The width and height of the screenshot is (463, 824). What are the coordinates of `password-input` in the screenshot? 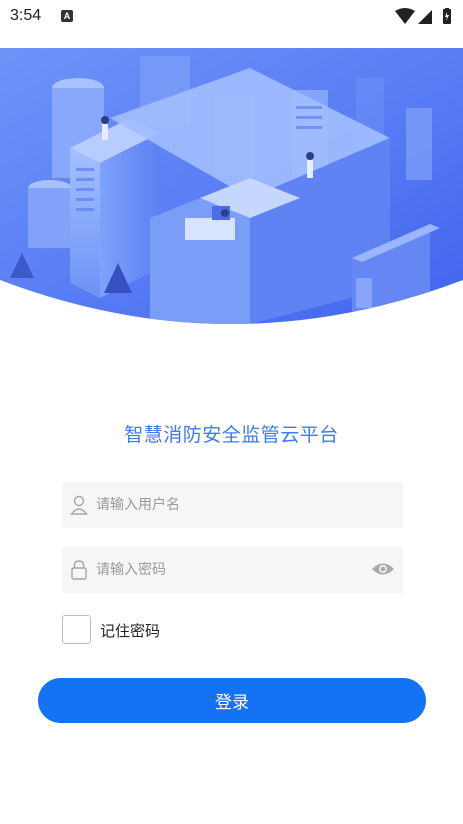 It's located at (231, 570).